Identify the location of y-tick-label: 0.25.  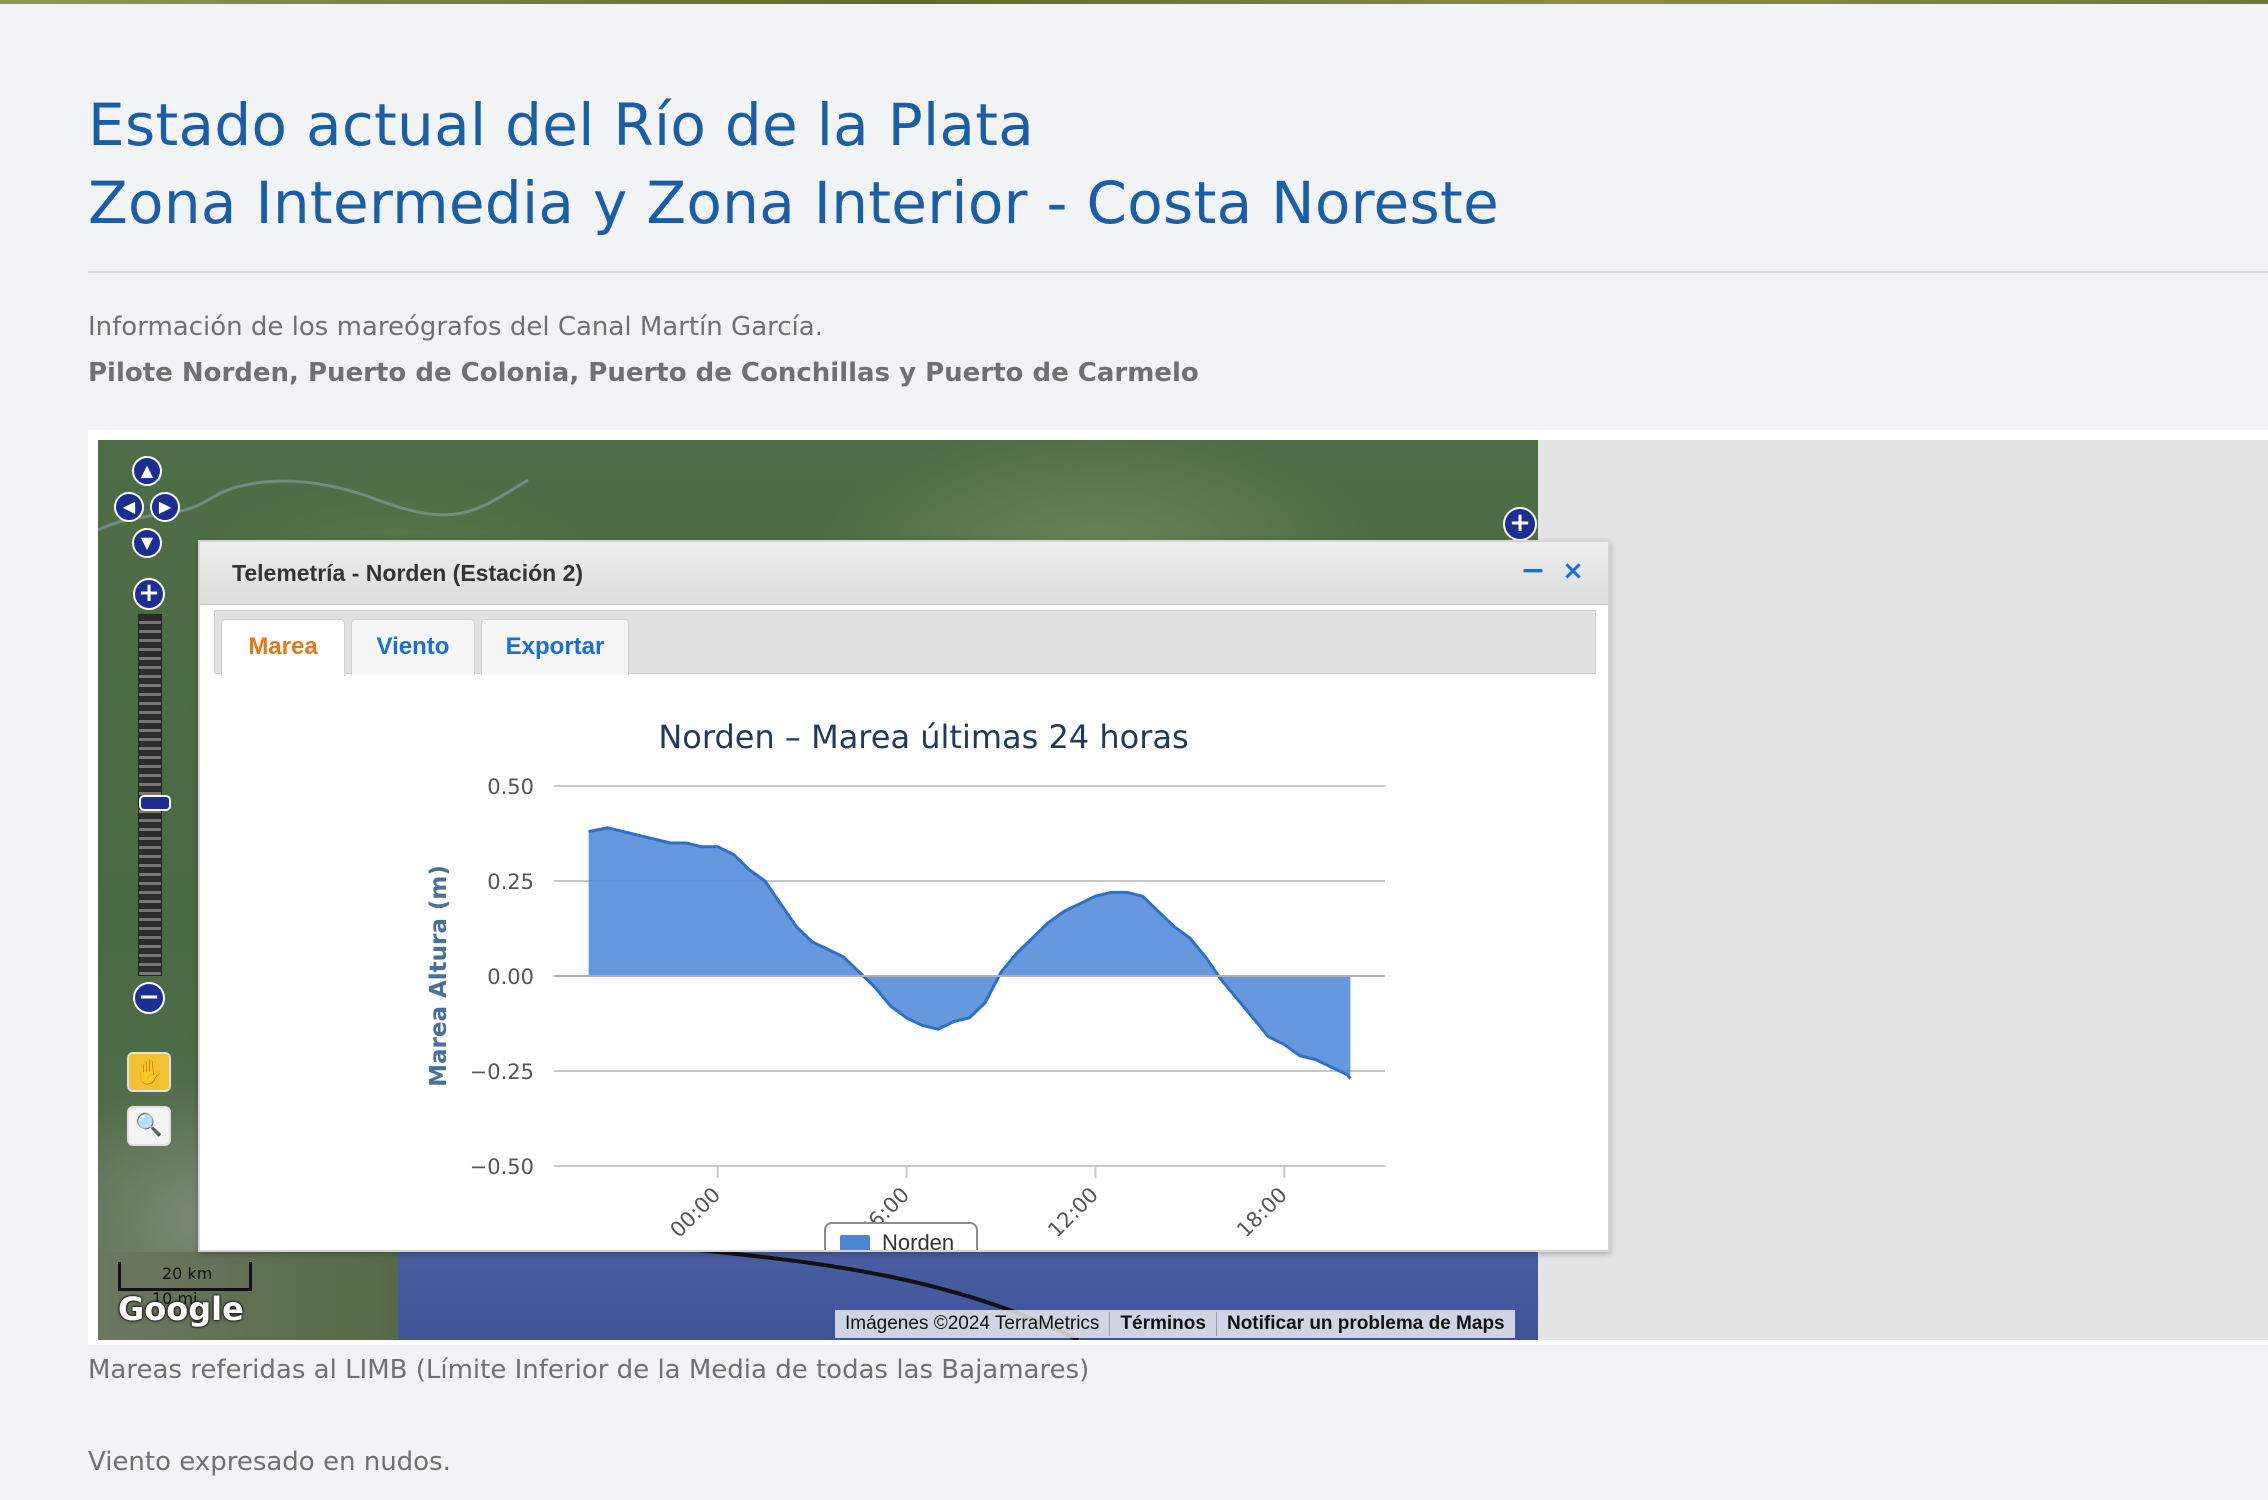
(510, 882).